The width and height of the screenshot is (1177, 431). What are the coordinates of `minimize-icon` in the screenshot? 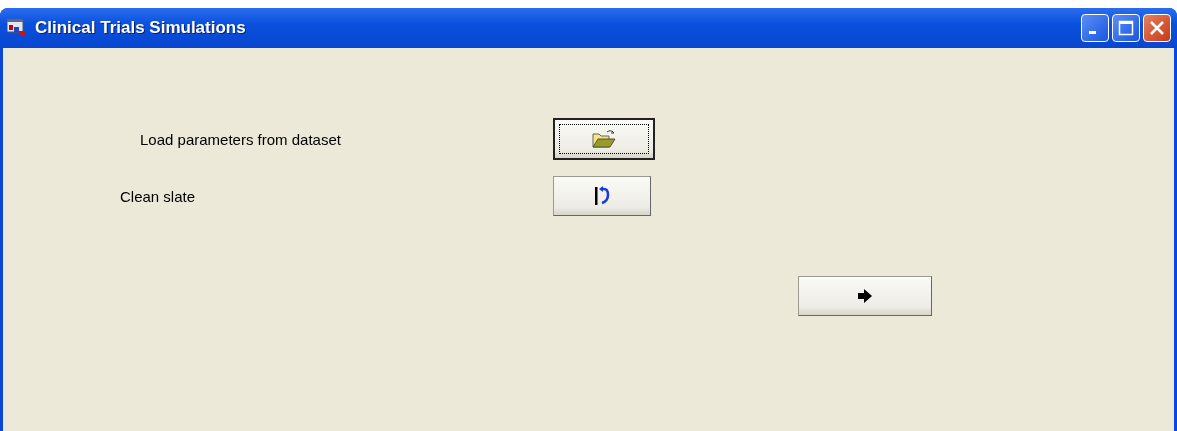 It's located at (1092, 32).